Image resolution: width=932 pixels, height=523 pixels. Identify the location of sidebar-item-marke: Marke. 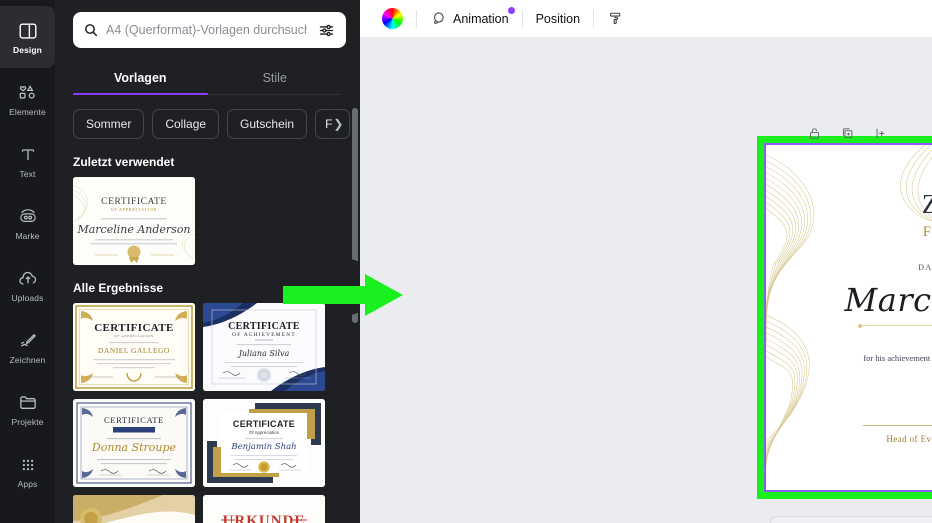
(27, 223).